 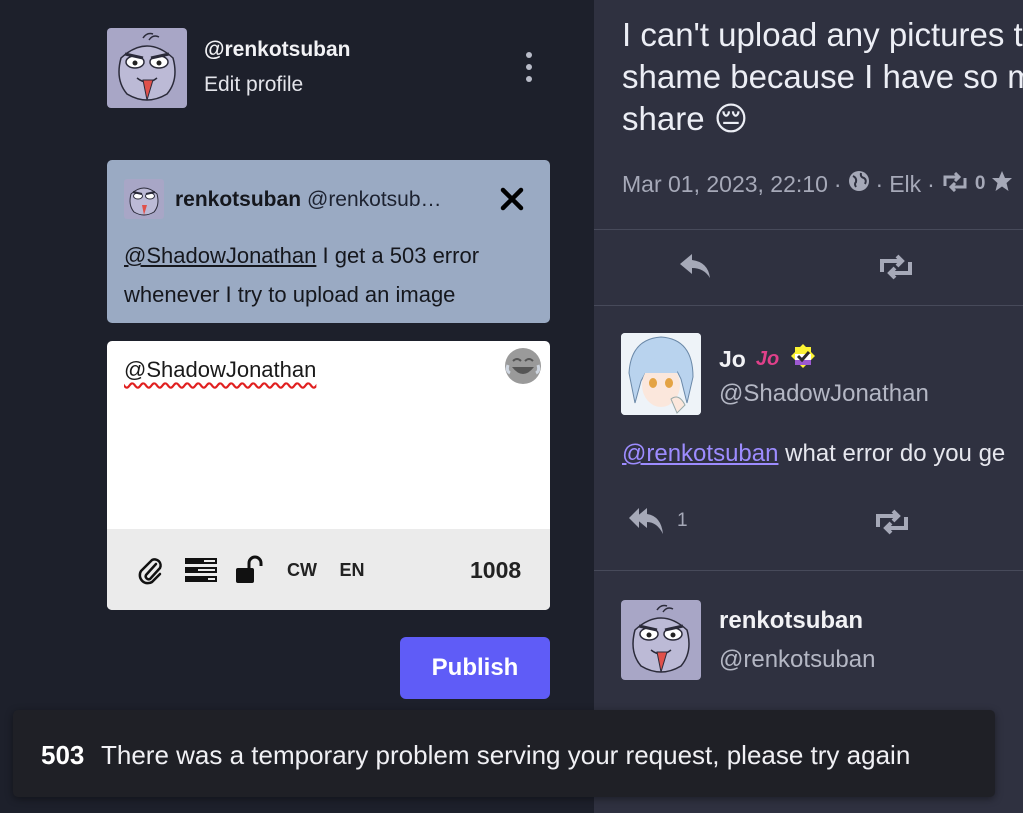 What do you see at coordinates (905, 184) in the screenshot?
I see `status-app: Elk` at bounding box center [905, 184].